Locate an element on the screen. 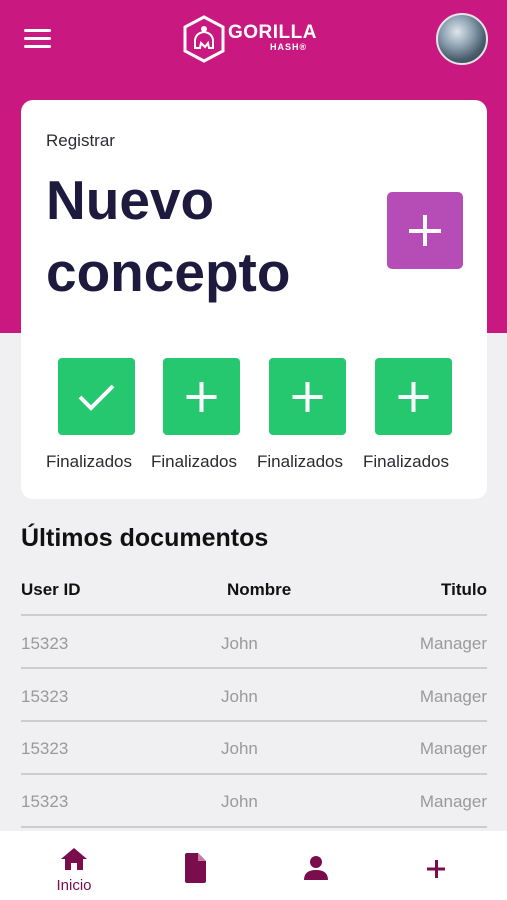 Image resolution: width=507 pixels, height=900 pixels. document-icon is located at coordinates (195, 868).